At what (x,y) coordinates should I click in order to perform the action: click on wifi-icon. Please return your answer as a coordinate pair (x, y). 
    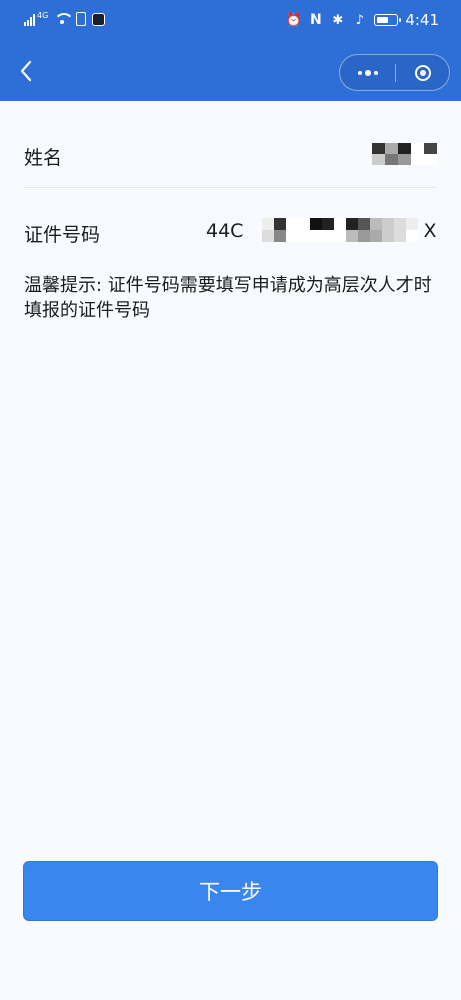
    Looking at the image, I should click on (64, 19).